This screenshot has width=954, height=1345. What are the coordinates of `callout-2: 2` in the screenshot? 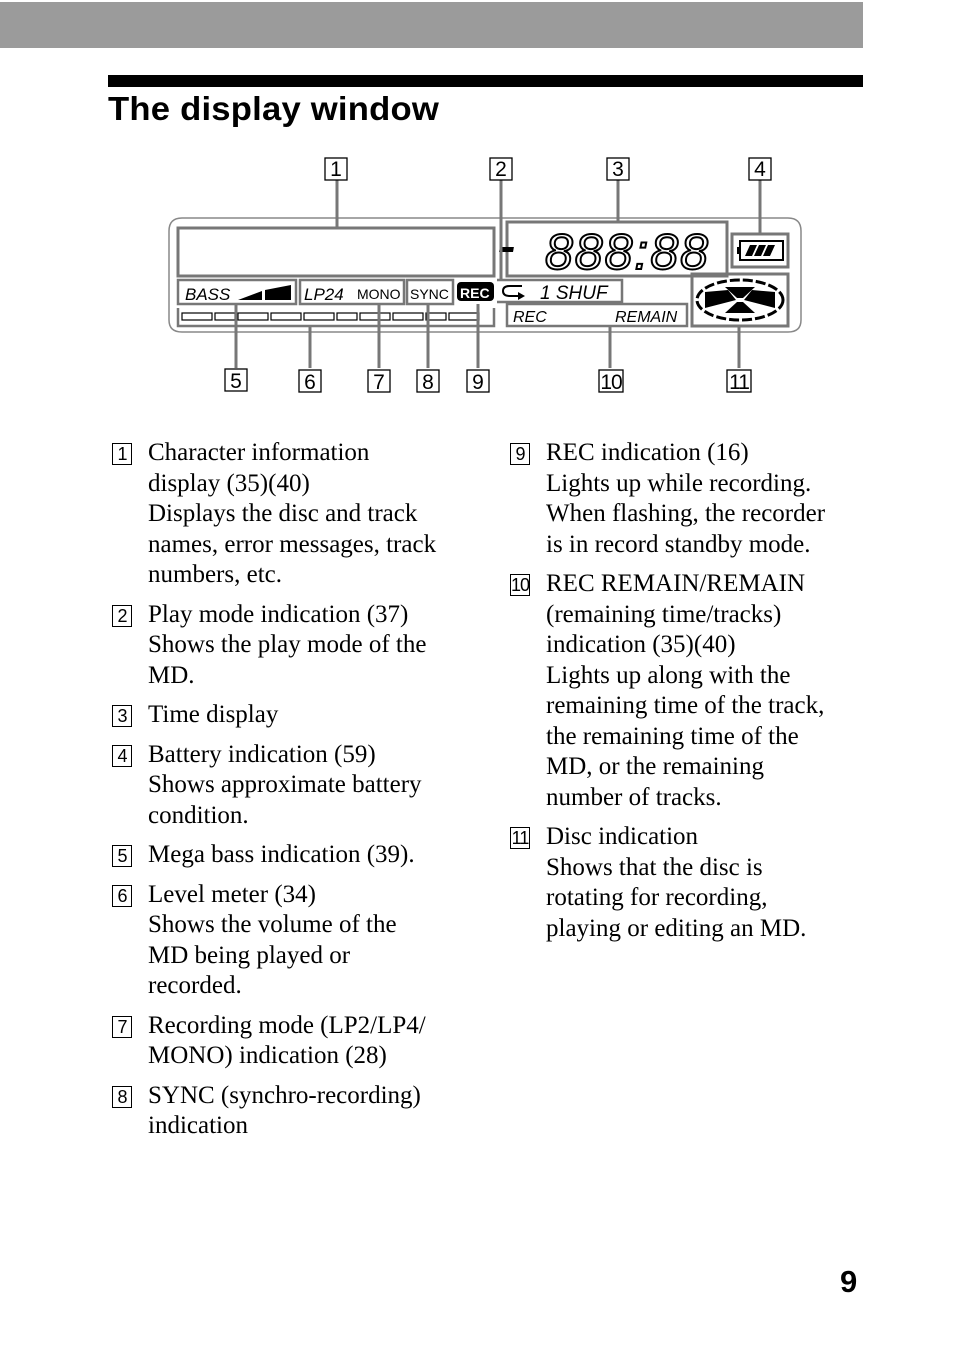 It's located at (501, 169).